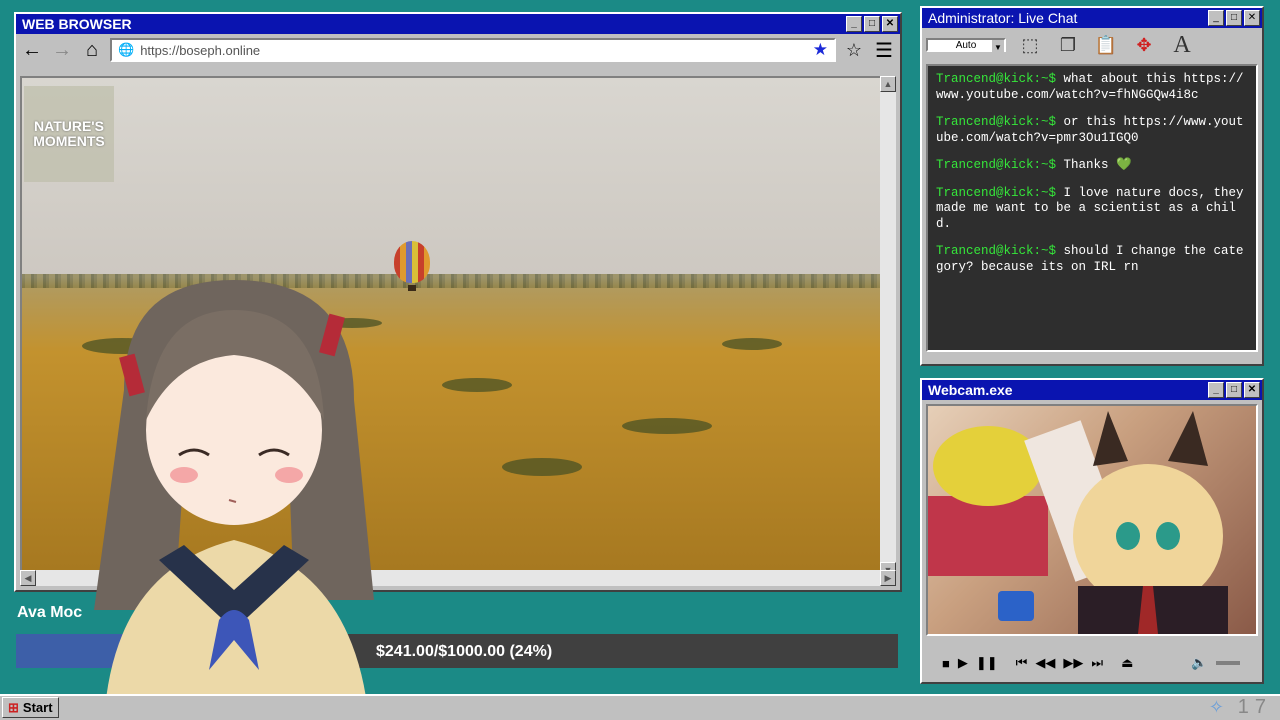  Describe the element at coordinates (1030, 45) in the screenshot. I see `select-region-icon: ⬚` at that location.